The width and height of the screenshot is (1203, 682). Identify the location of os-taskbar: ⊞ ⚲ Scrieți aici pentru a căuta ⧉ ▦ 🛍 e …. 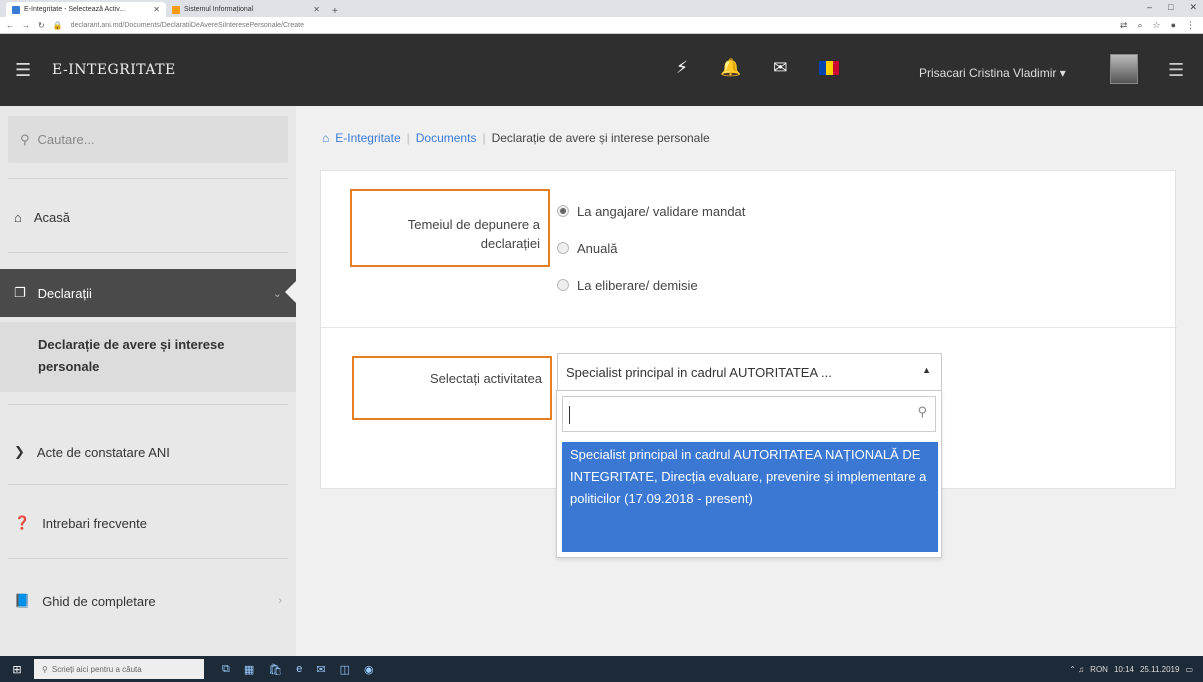
(601, 669).